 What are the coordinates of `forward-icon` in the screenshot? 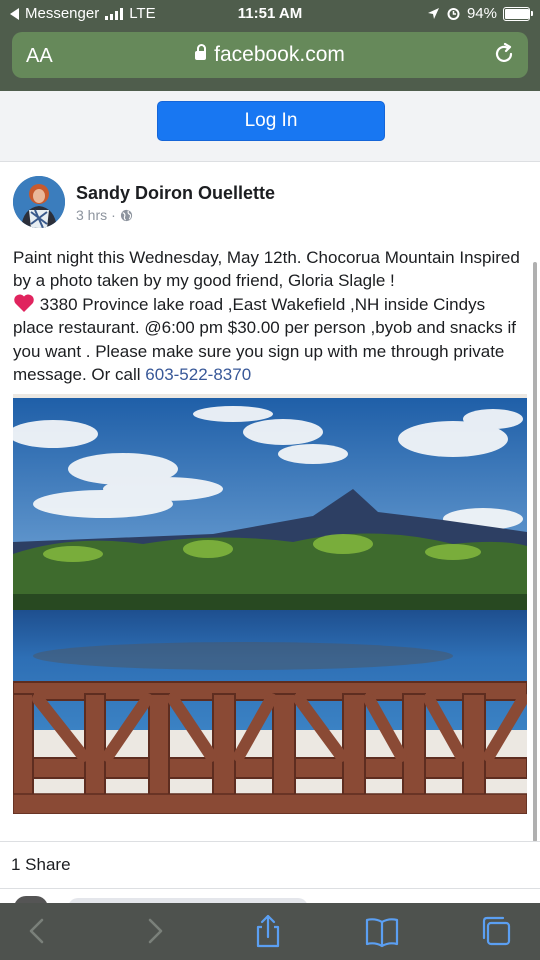 It's located at (154, 931).